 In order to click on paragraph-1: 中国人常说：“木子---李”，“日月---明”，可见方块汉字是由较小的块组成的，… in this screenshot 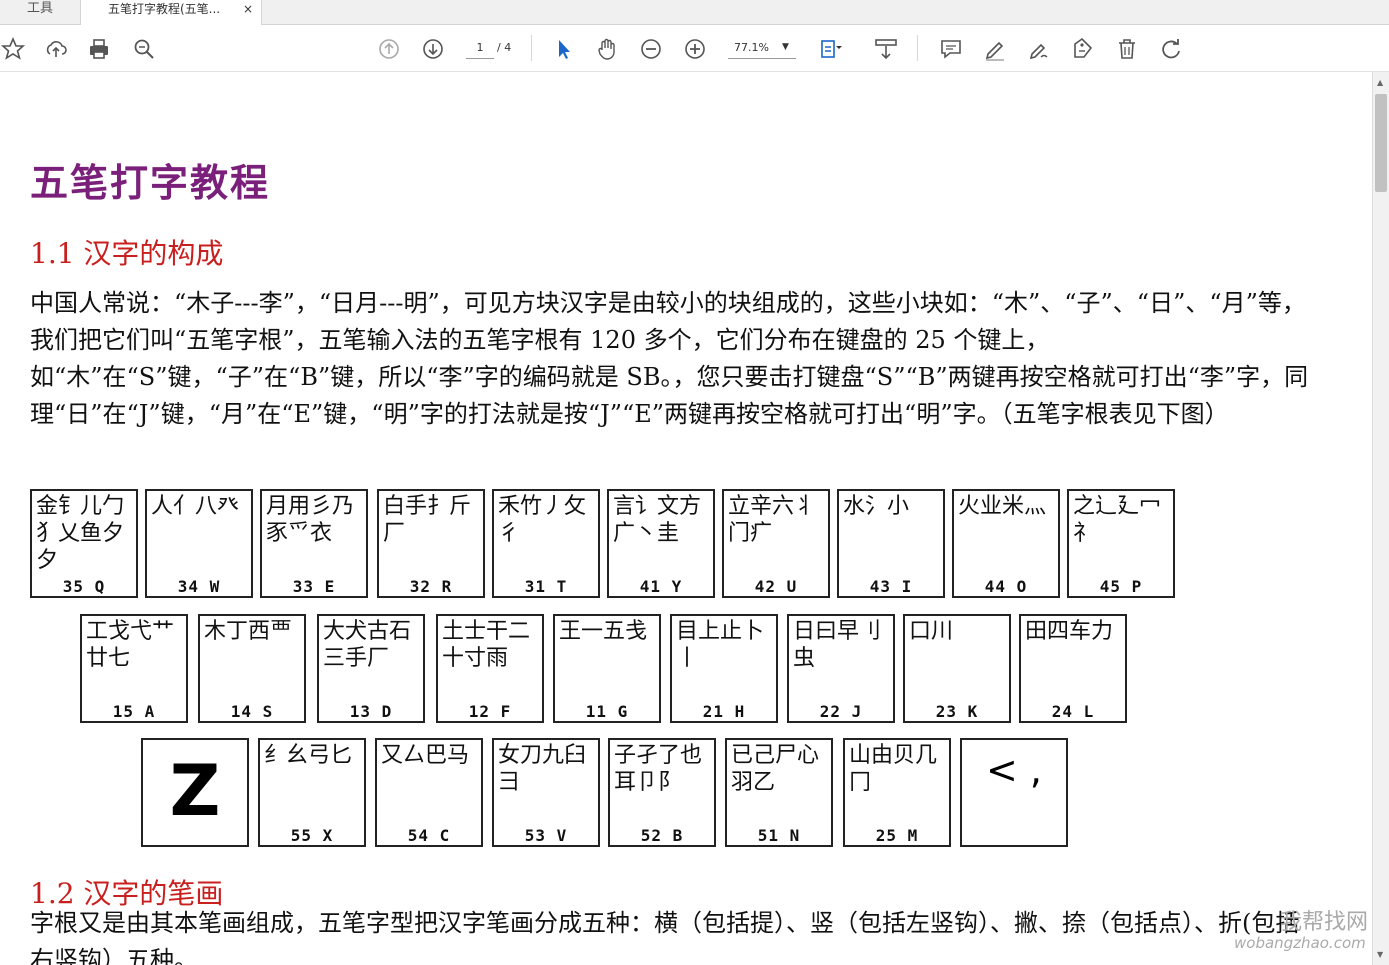, I will do `click(669, 358)`.